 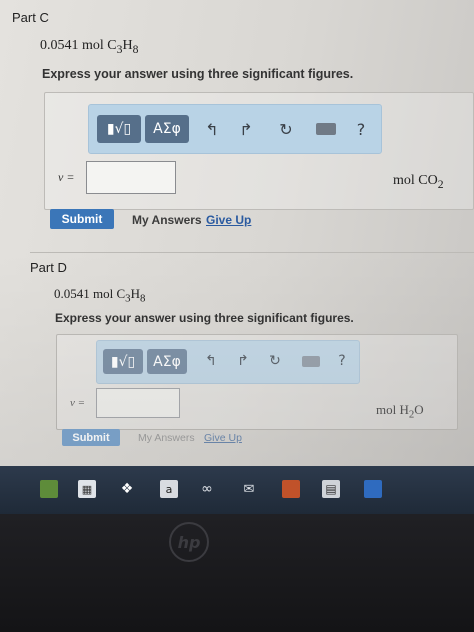 What do you see at coordinates (167, 220) in the screenshot?
I see `part-c-my-answers-link: My Answers` at bounding box center [167, 220].